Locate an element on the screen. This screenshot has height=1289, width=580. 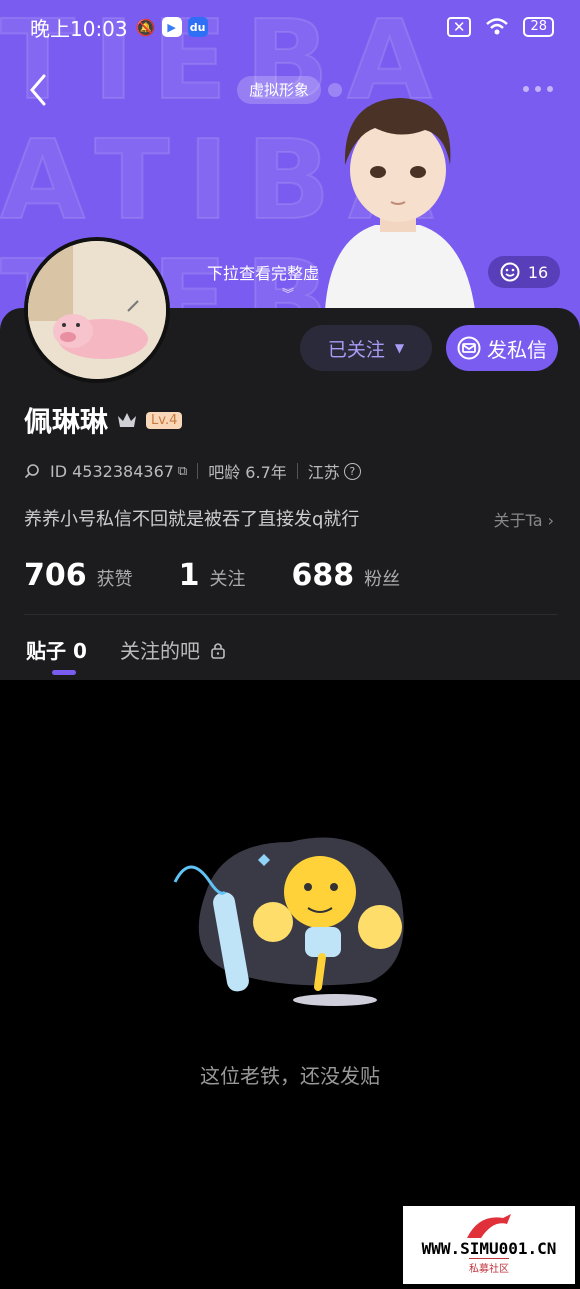
more-options-icon is located at coordinates (538, 89).